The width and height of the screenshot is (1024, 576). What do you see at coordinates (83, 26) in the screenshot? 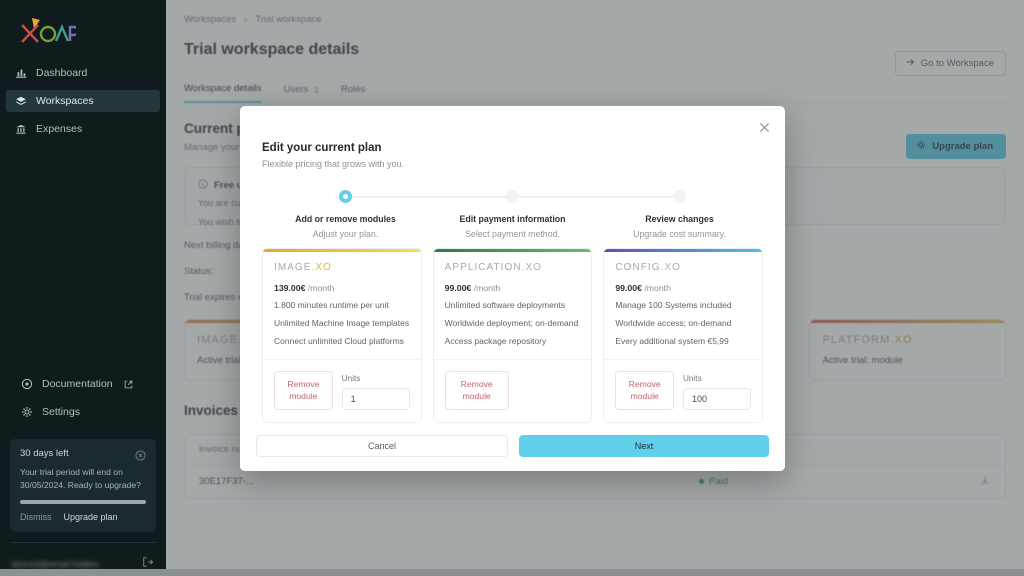
I see `app-logo` at bounding box center [83, 26].